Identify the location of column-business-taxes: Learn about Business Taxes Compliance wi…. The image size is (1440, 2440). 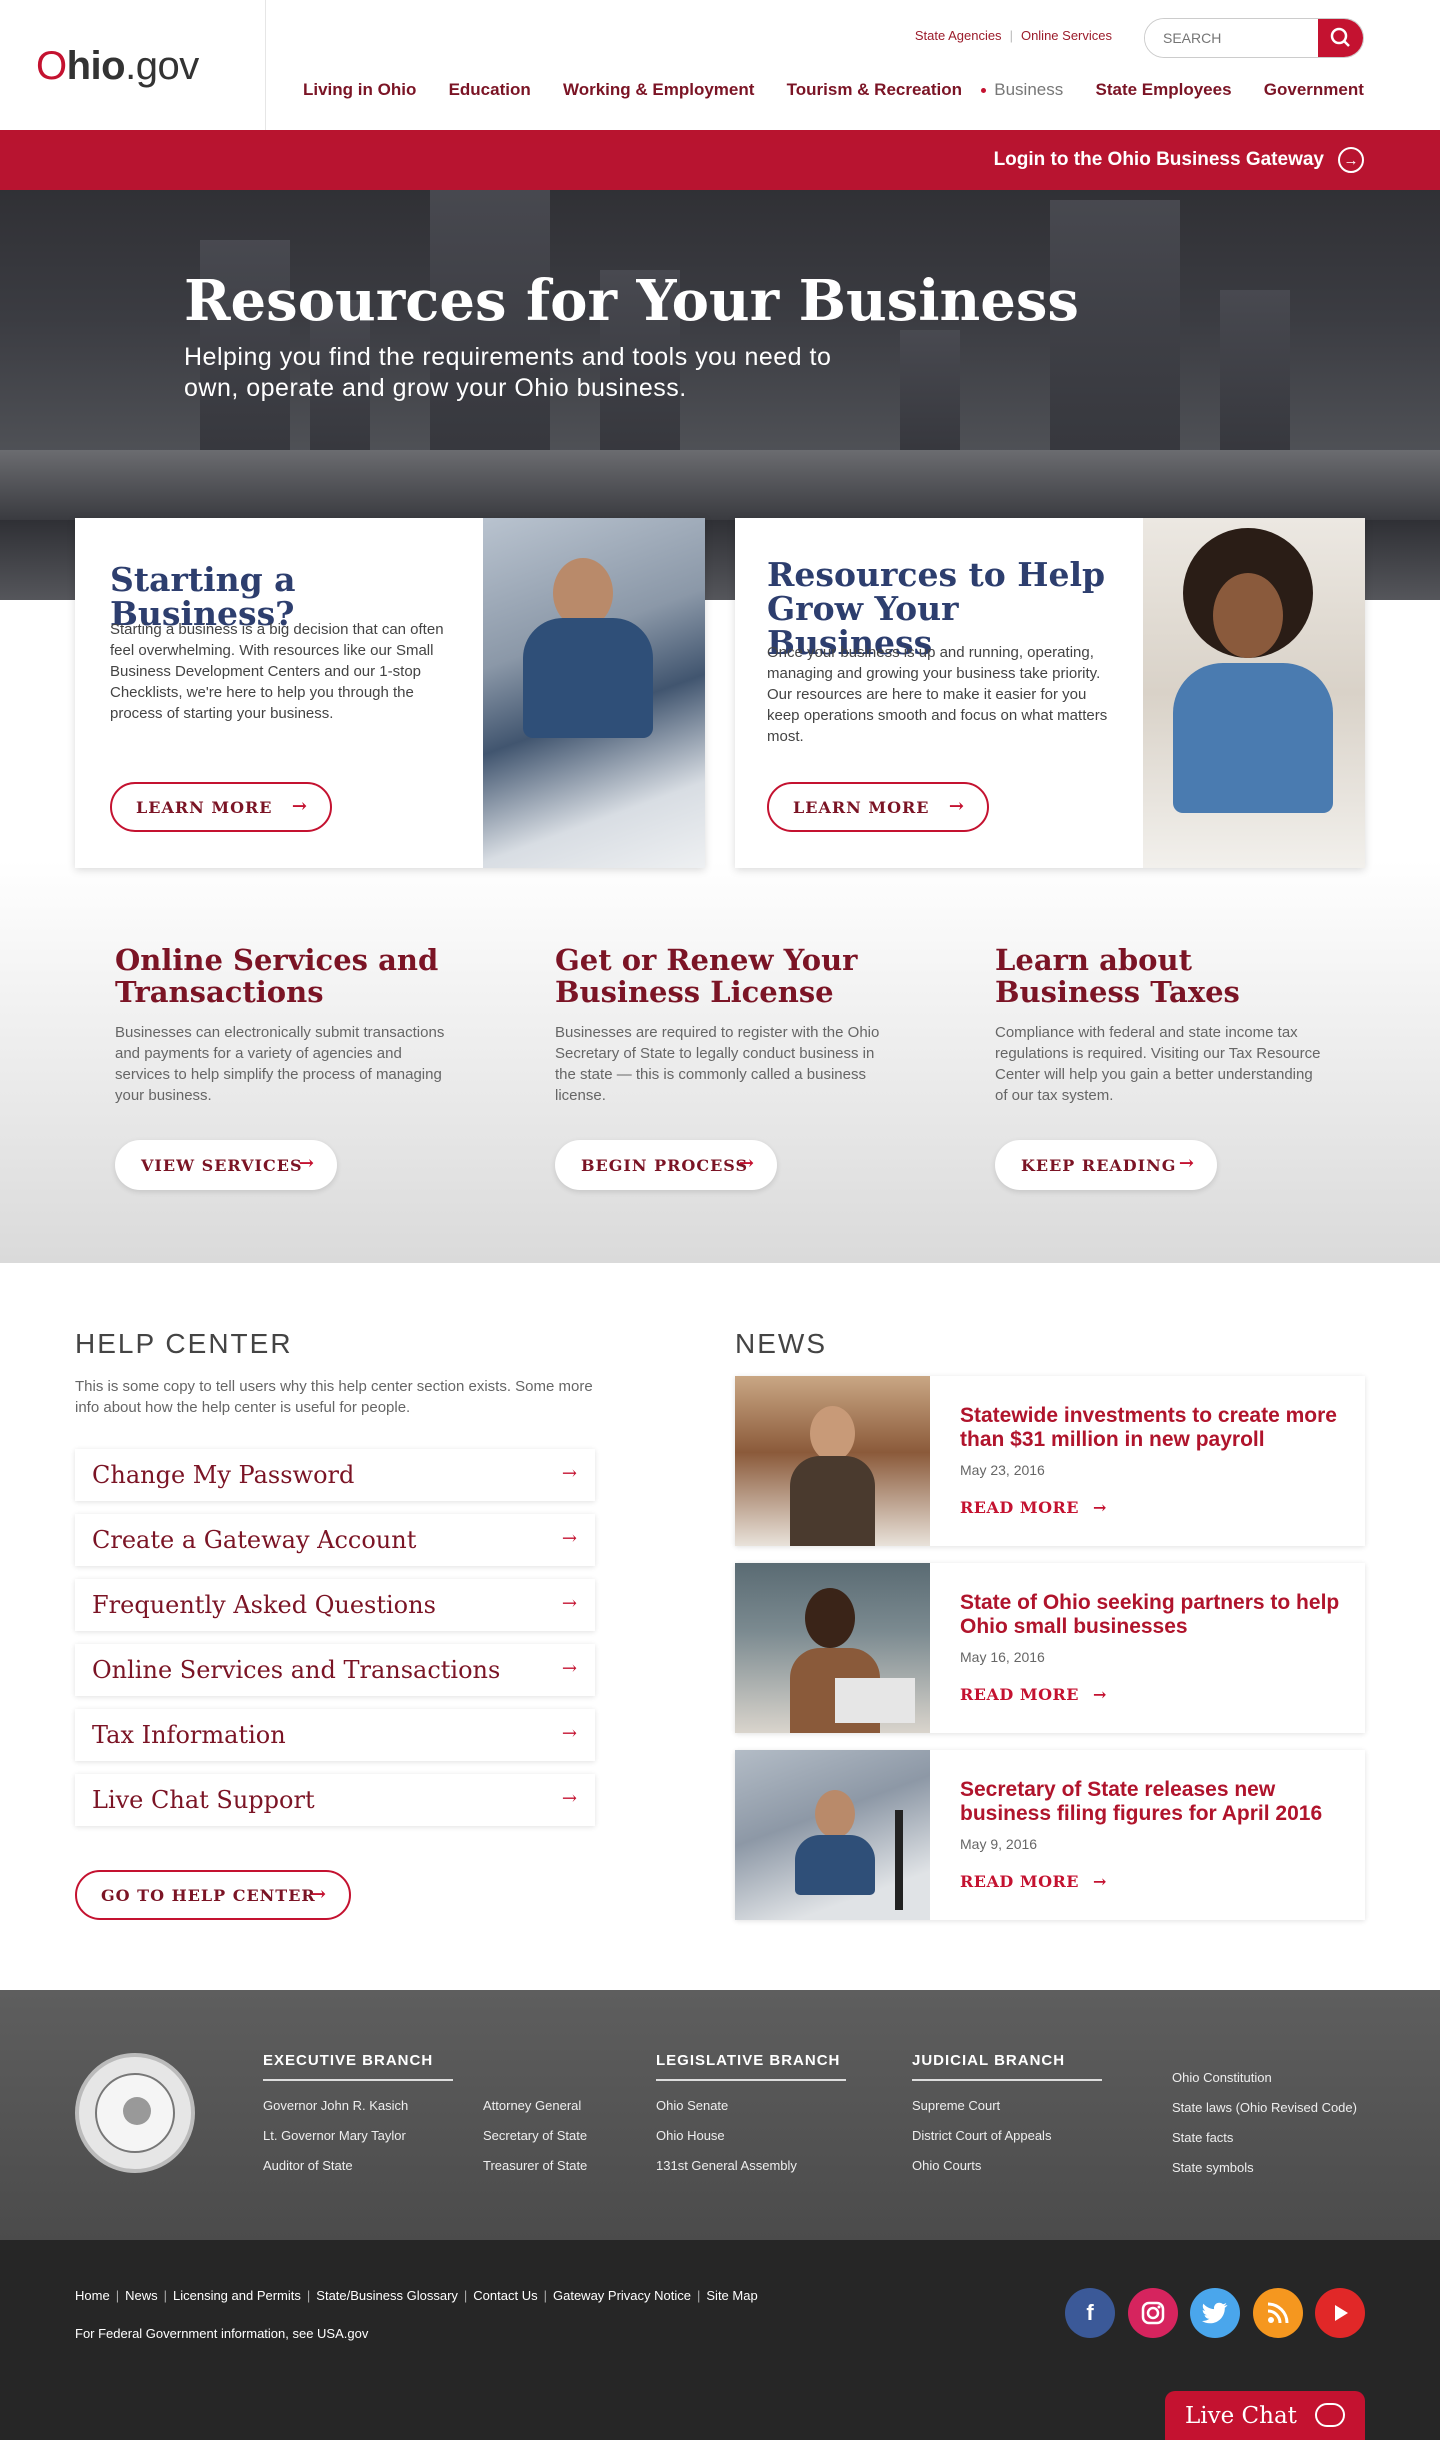
(1160, 1066).